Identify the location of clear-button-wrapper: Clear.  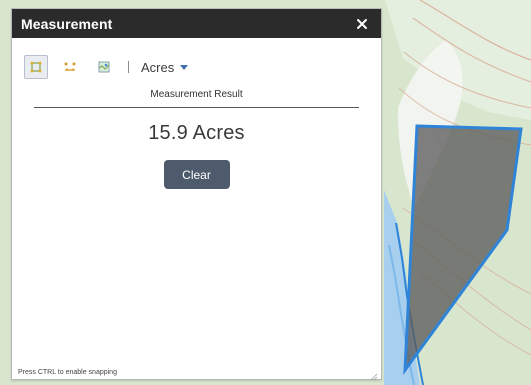
(196, 174).